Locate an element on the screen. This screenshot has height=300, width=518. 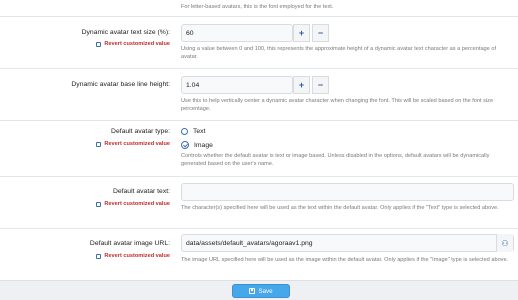
form-footer: Save is located at coordinates (259, 290).